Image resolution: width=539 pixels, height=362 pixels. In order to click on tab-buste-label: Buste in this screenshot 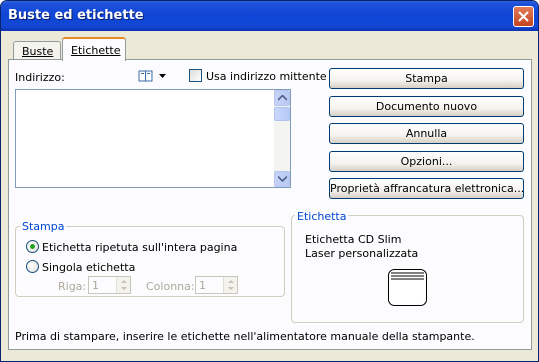, I will do `click(38, 51)`.